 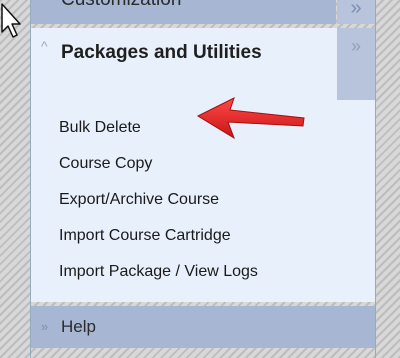 What do you see at coordinates (158, 272) in the screenshot?
I see `menu-item-import-package-view-logs: Import Package / View Logs` at bounding box center [158, 272].